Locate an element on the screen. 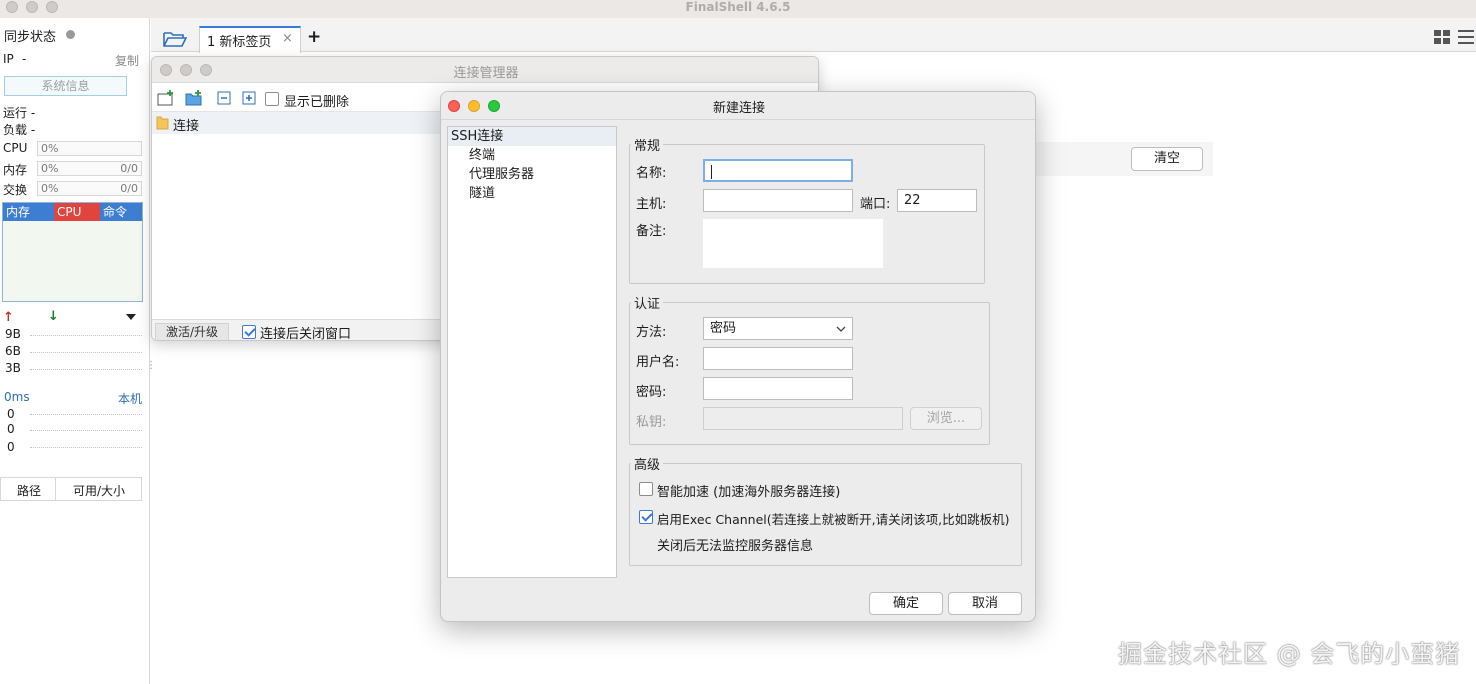 This screenshot has width=1476, height=684. net-tick-3: 3B is located at coordinates (13, 368).